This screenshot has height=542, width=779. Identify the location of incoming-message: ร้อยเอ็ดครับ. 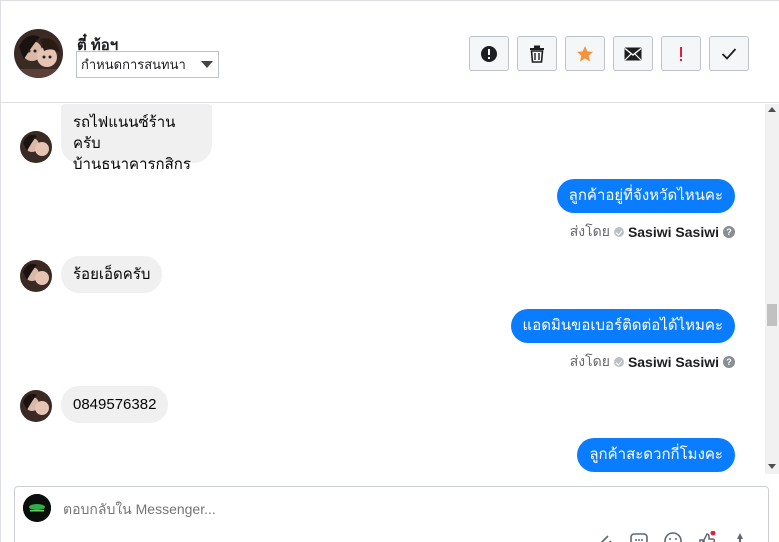
(112, 274).